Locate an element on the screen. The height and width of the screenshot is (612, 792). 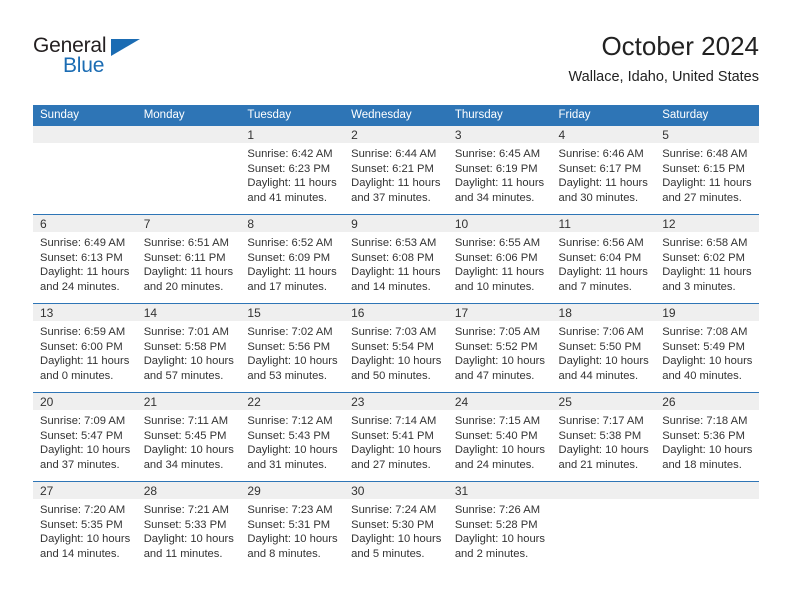
day-number: 18 is located at coordinates (603, 312).